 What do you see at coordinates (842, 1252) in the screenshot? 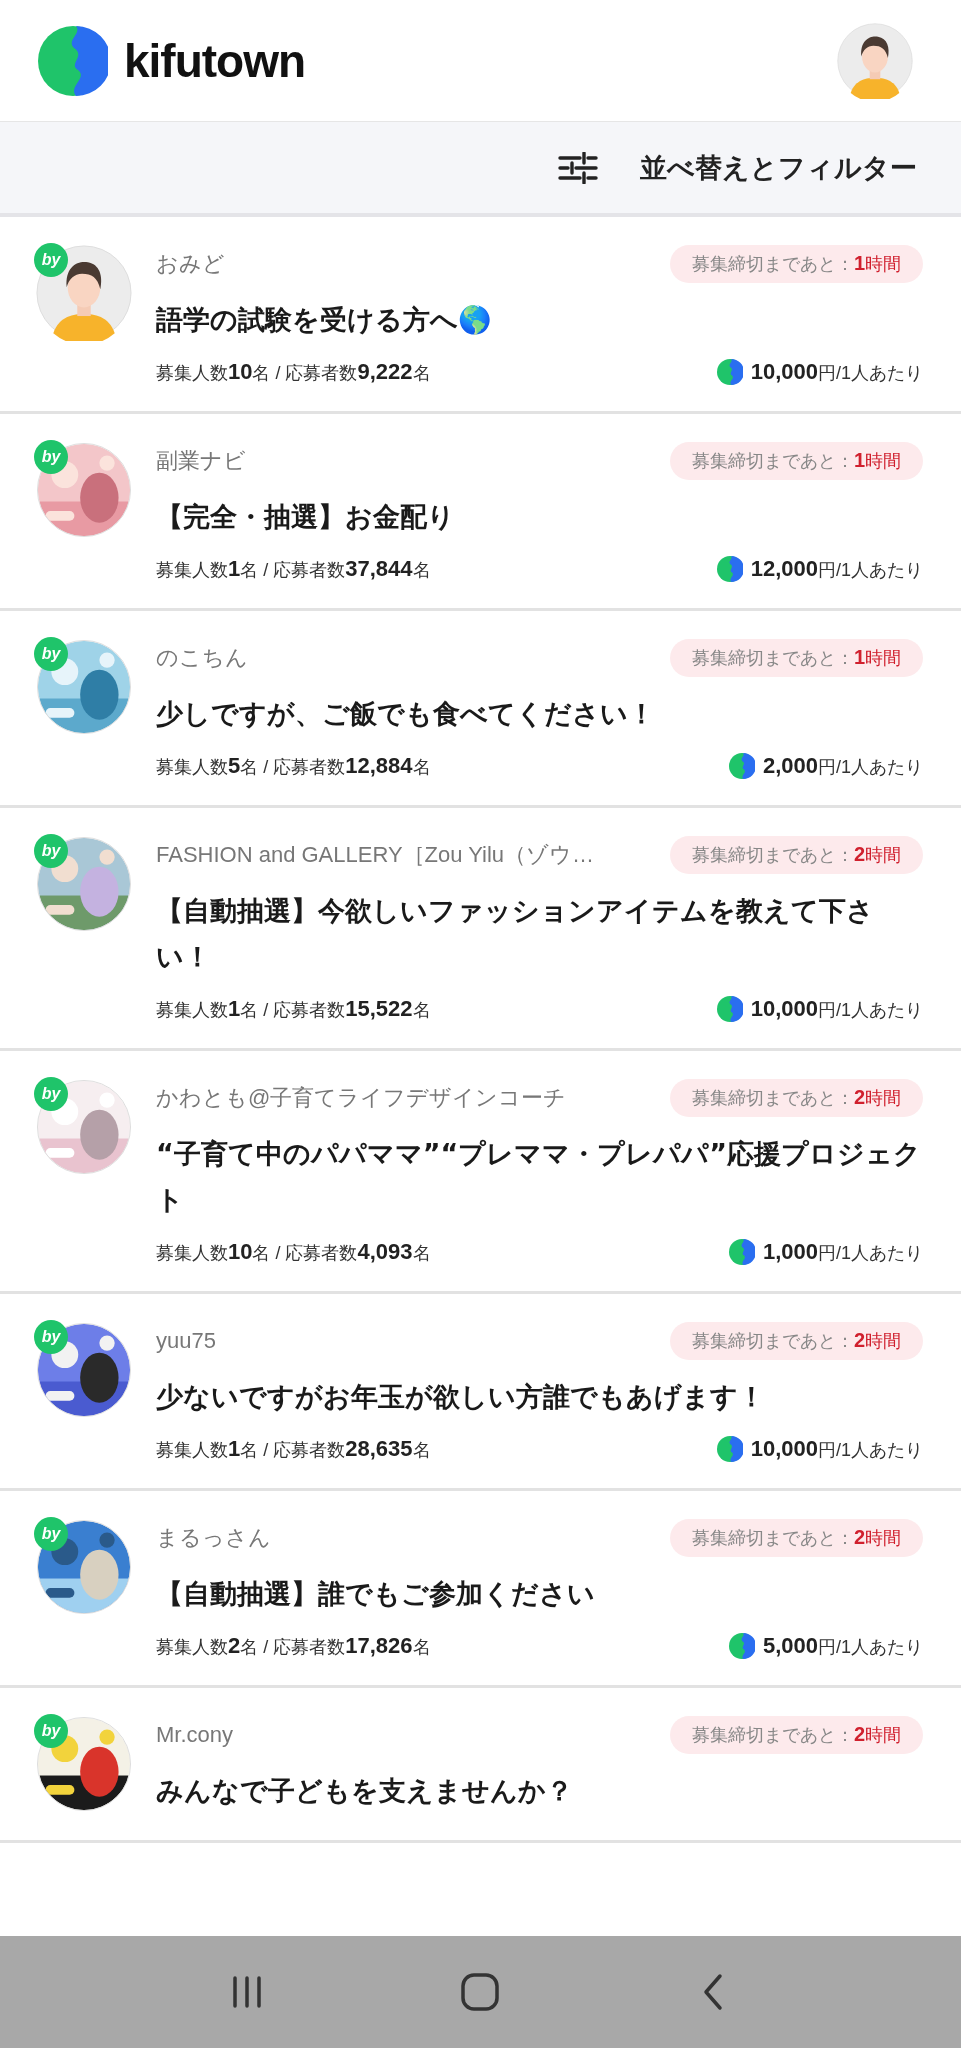
I see `reward-amount: 1,000円/1人あたり` at bounding box center [842, 1252].